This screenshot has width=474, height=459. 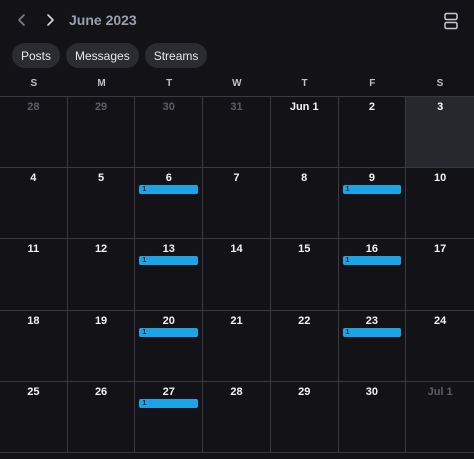 What do you see at coordinates (304, 320) in the screenshot?
I see `day-number: 22` at bounding box center [304, 320].